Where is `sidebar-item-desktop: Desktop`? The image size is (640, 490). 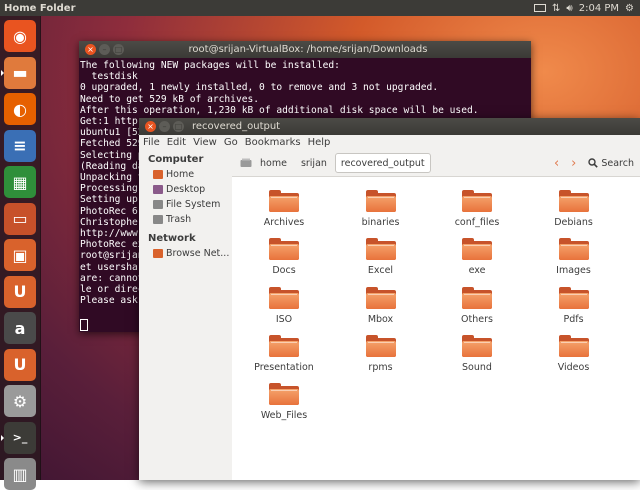
sidebar-item-desktop: Desktop is located at coordinates (185, 189).